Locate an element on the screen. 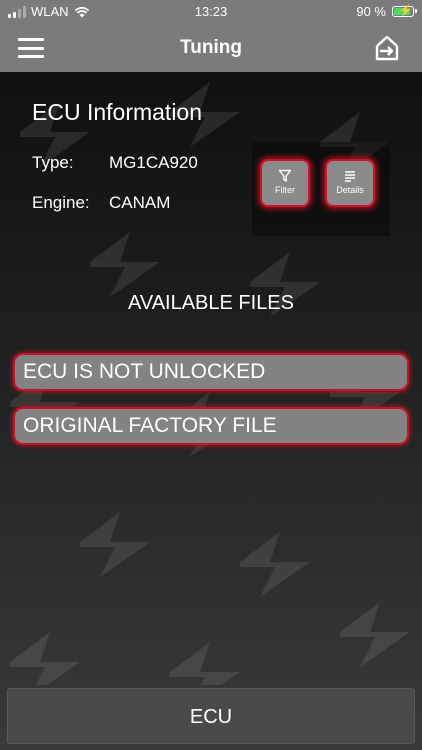 This screenshot has height=750, width=422. details-label: Details is located at coordinates (350, 190).